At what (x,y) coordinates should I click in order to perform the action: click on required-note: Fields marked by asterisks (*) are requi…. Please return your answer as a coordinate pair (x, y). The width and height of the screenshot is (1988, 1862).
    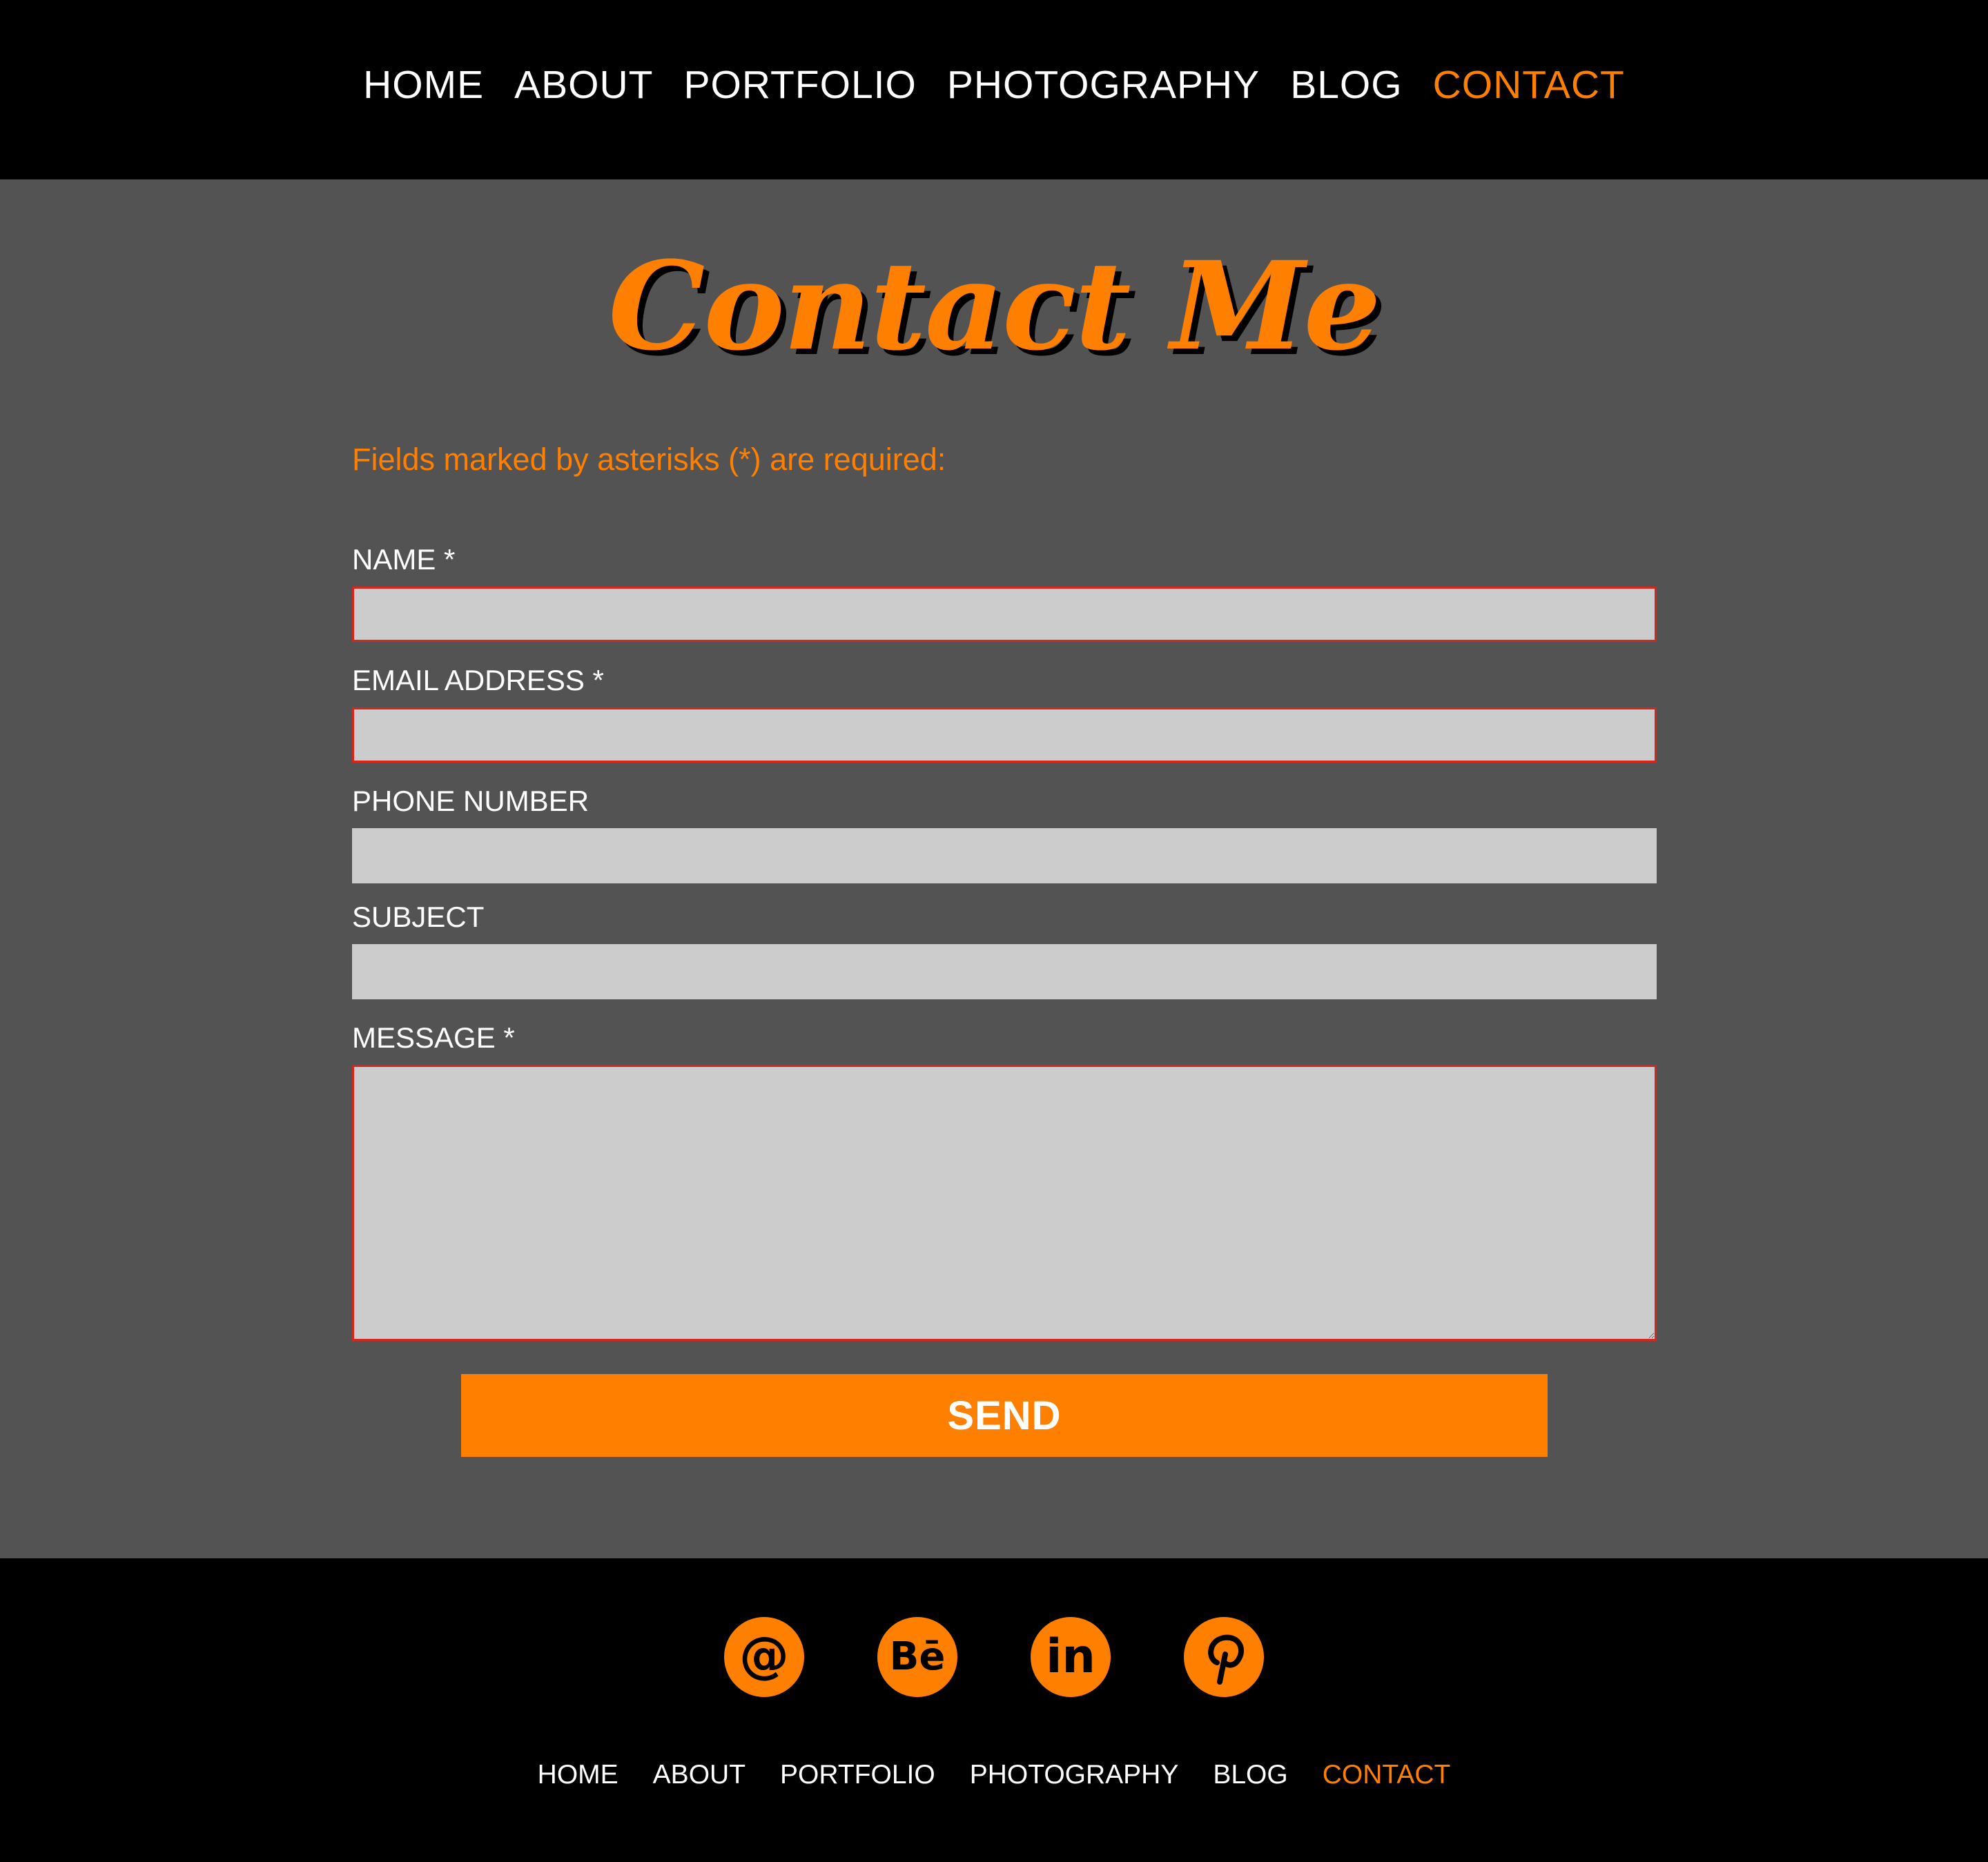
    Looking at the image, I should click on (649, 459).